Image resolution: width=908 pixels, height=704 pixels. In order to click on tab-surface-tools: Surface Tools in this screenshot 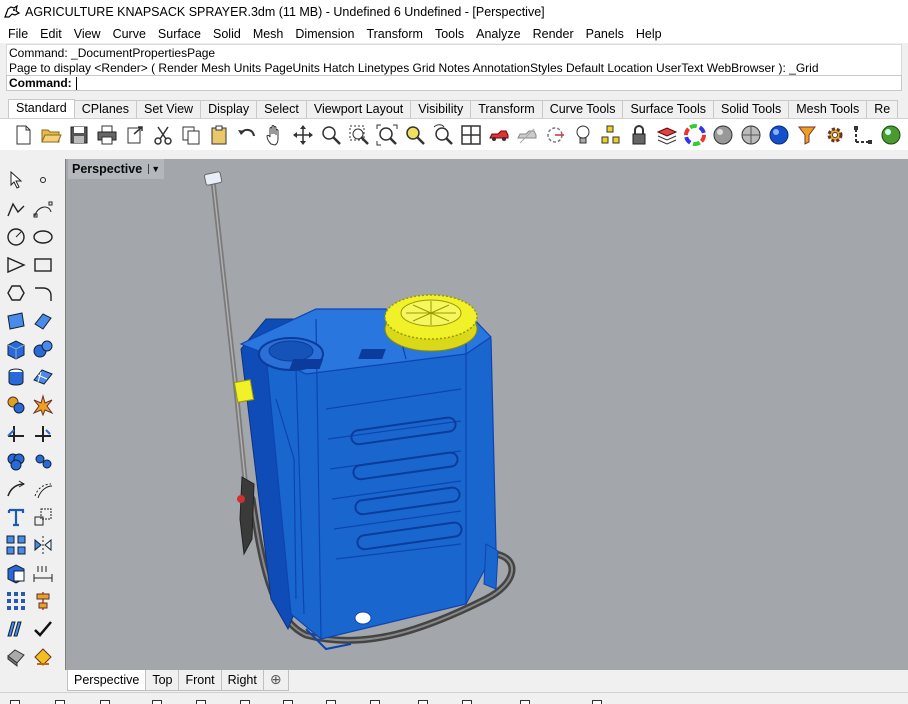, I will do `click(668, 109)`.